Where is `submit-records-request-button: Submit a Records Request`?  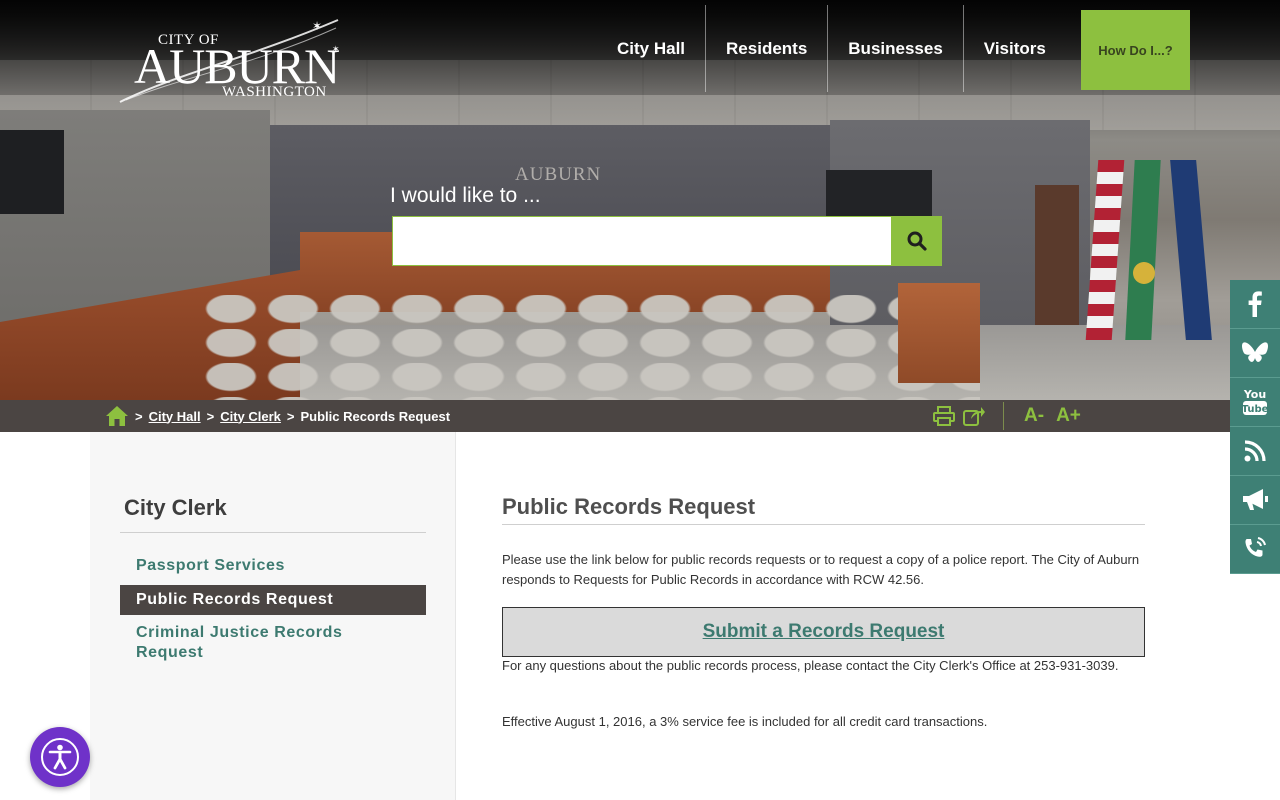
submit-records-request-button: Submit a Records Request is located at coordinates (823, 632).